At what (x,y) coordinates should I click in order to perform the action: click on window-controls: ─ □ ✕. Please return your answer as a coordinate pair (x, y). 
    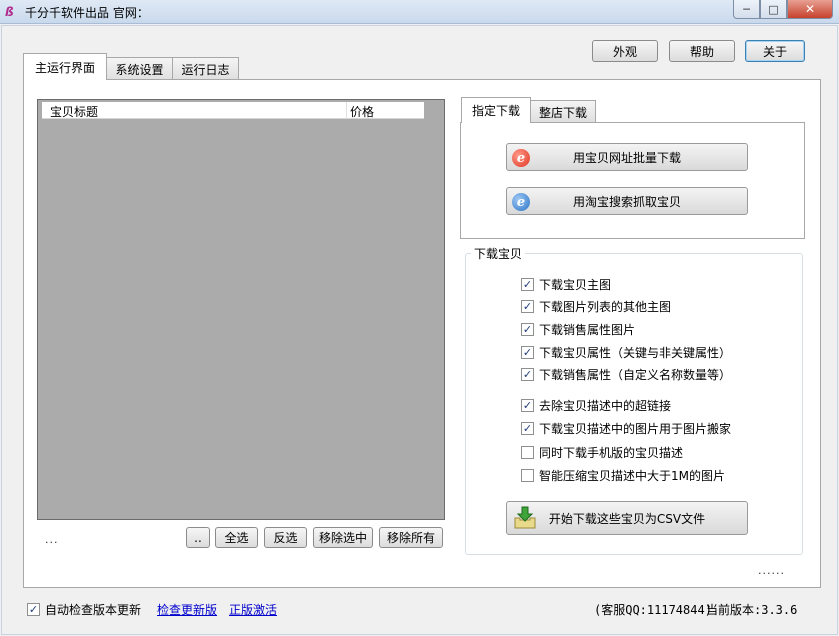
    Looking at the image, I should click on (783, 9).